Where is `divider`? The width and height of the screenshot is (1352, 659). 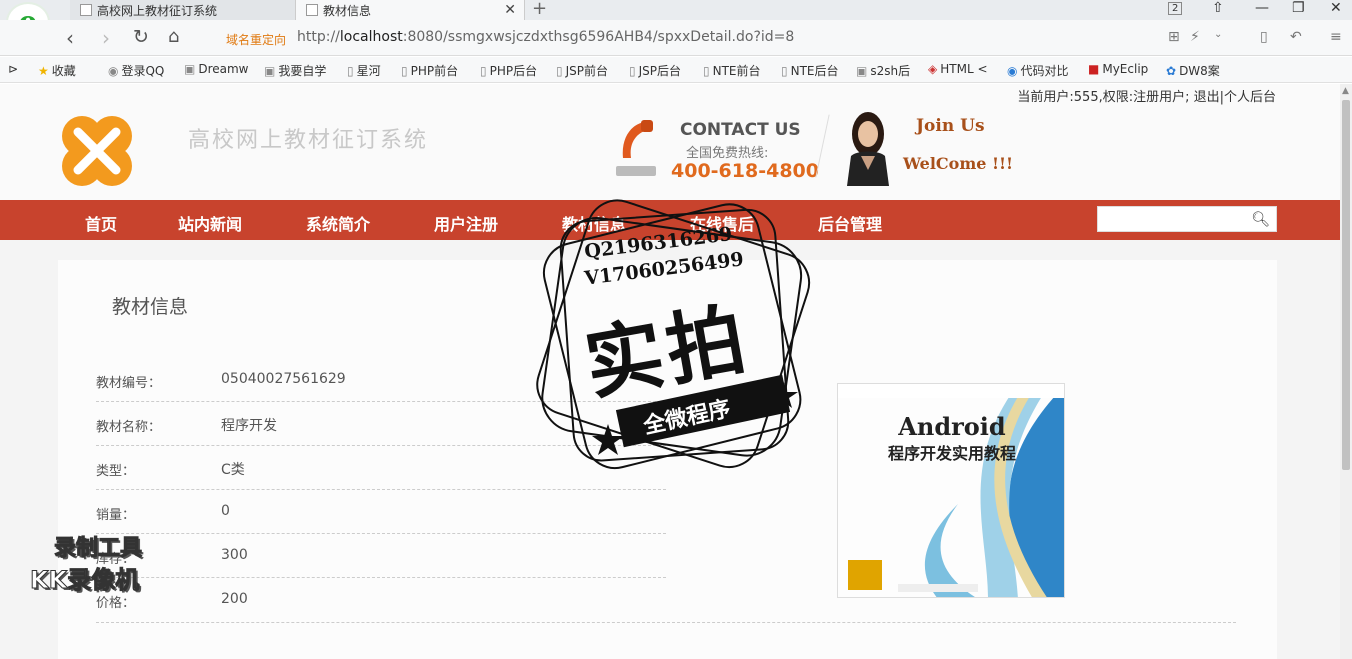 divider is located at coordinates (666, 622).